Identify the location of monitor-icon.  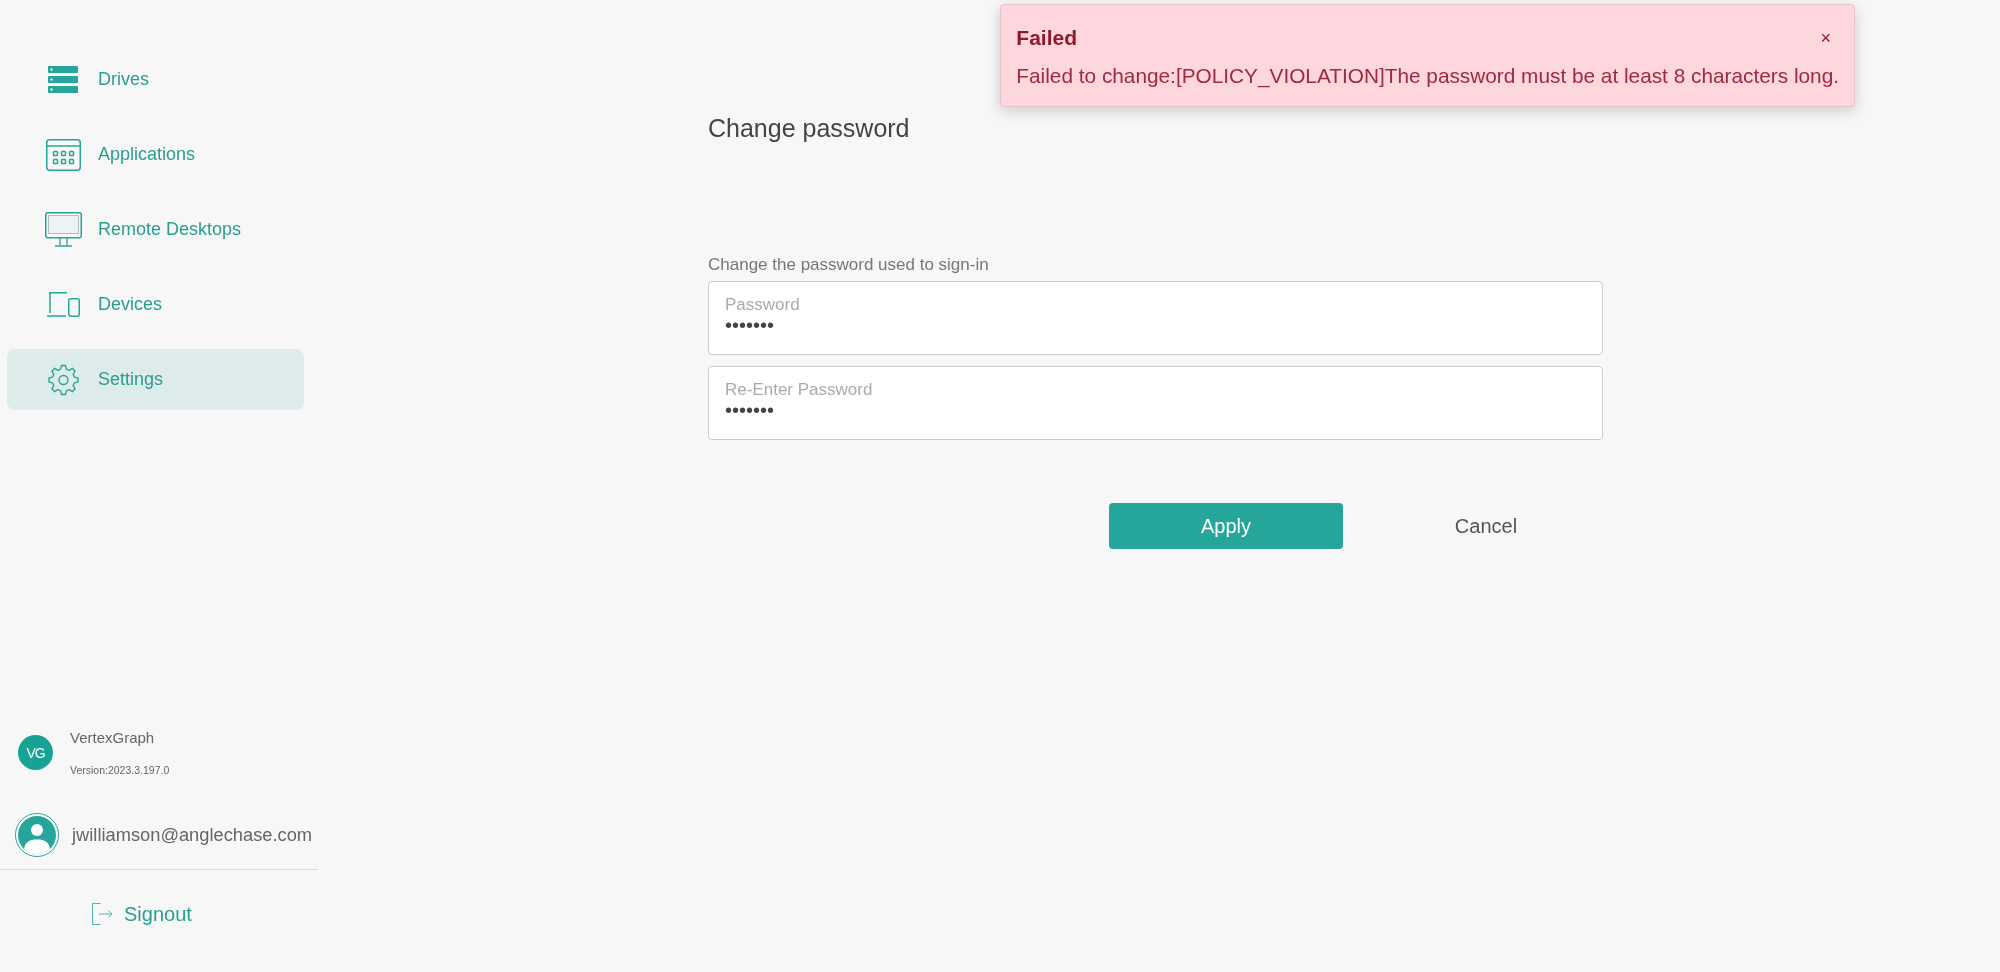
(63, 229).